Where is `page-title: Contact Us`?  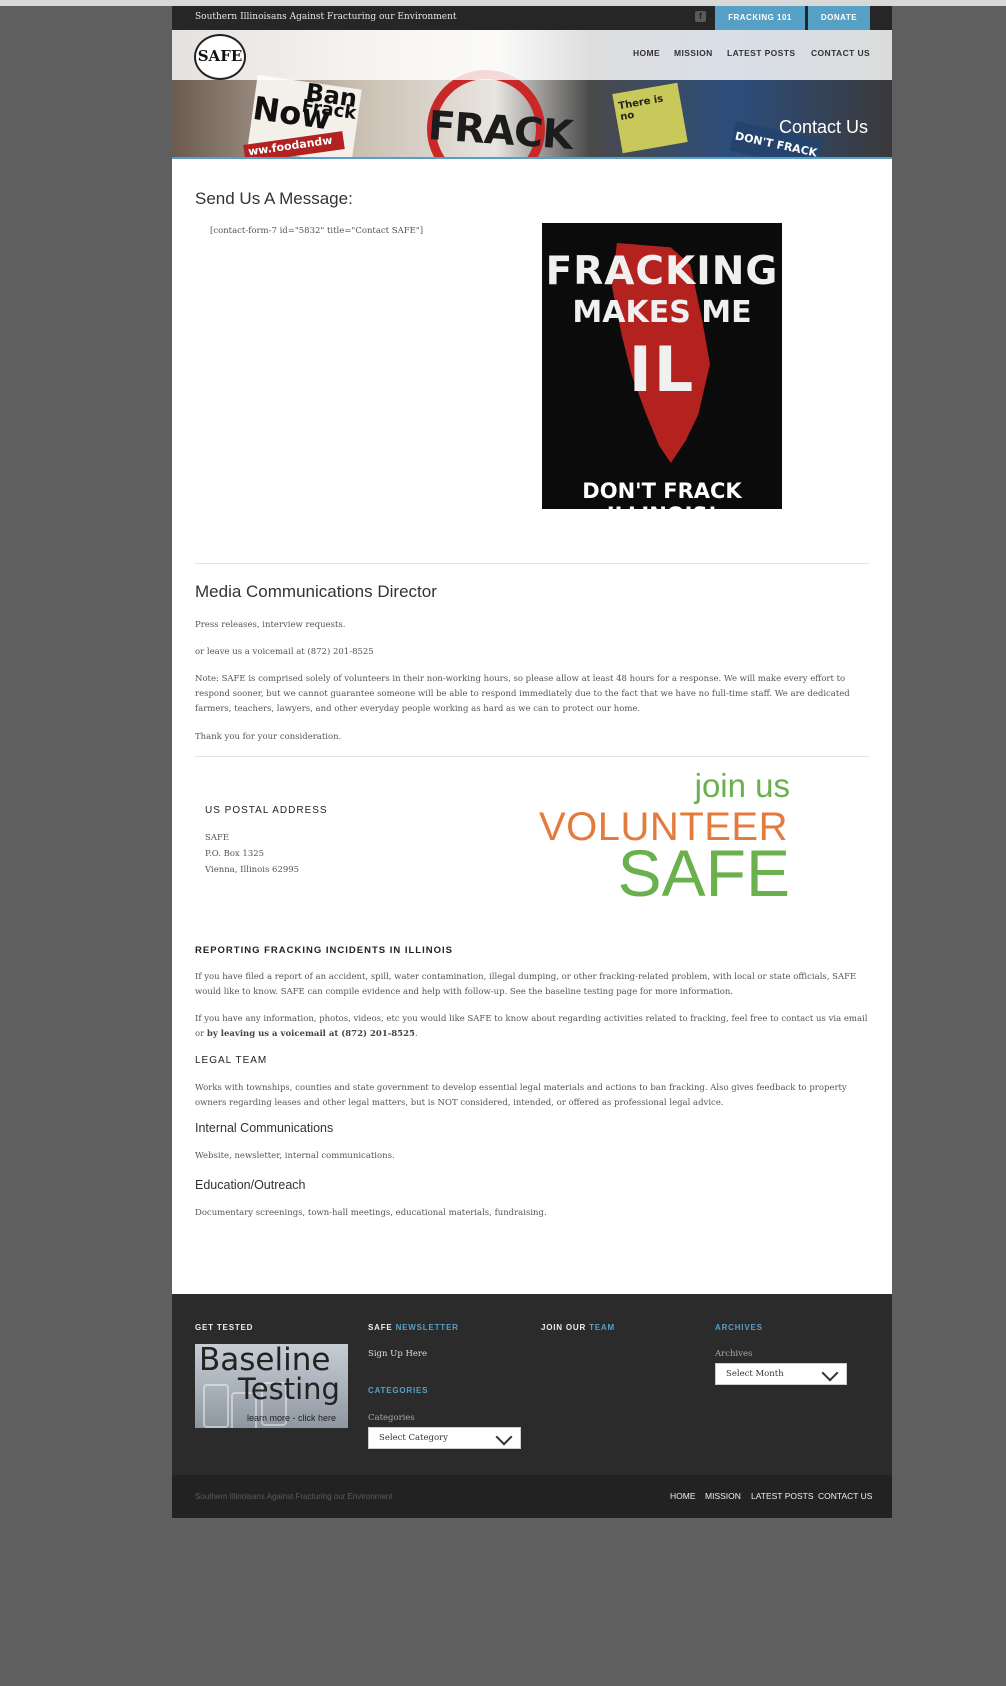 page-title: Contact Us is located at coordinates (823, 127).